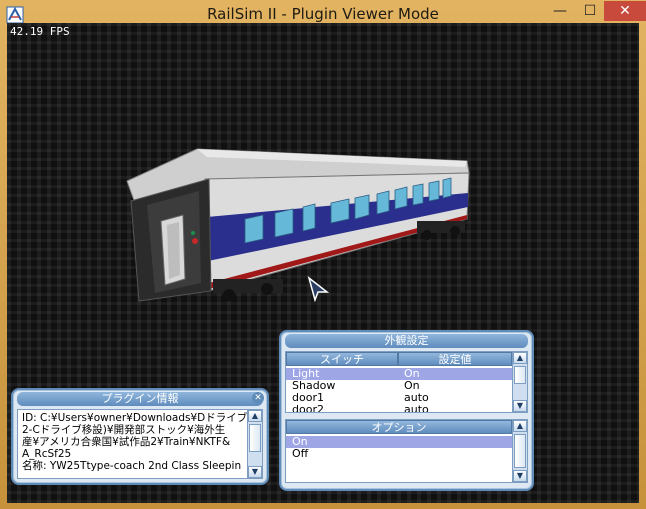 This screenshot has height=509, width=646. I want to click on options-header: オプション, so click(399, 427).